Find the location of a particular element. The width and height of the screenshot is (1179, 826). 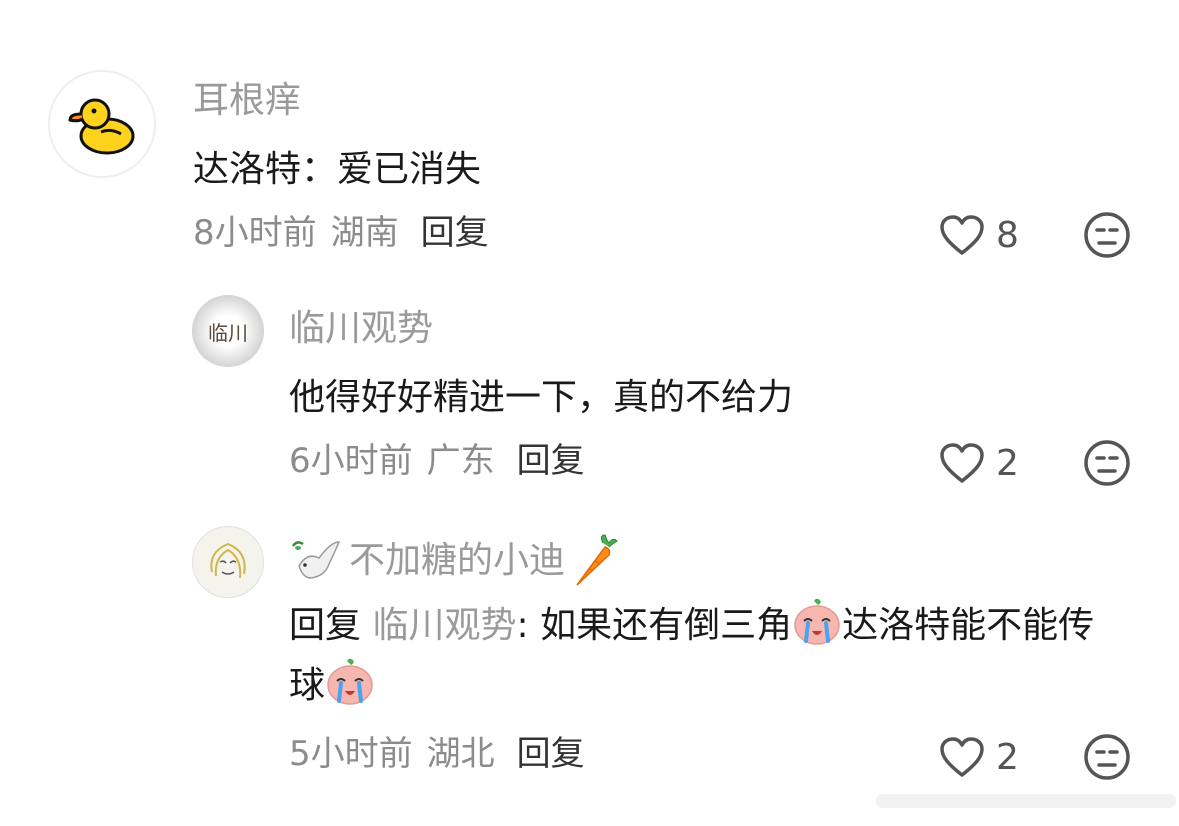

avatar-text: 临川 is located at coordinates (228, 332).